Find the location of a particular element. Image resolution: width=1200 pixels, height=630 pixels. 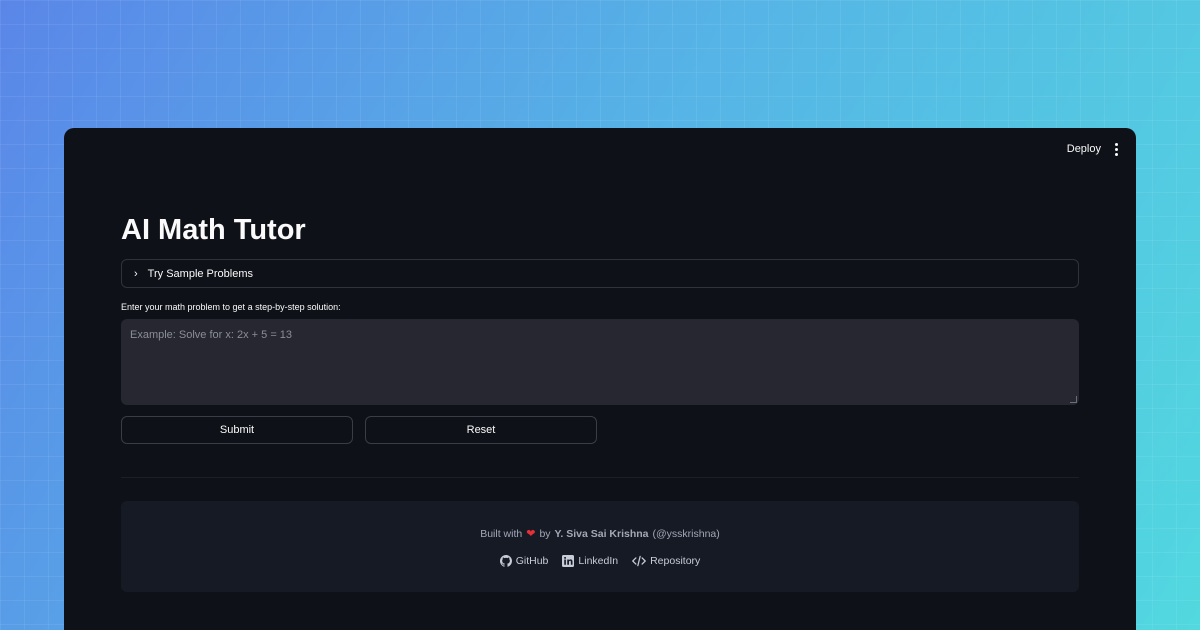

github-icon is located at coordinates (505, 561).